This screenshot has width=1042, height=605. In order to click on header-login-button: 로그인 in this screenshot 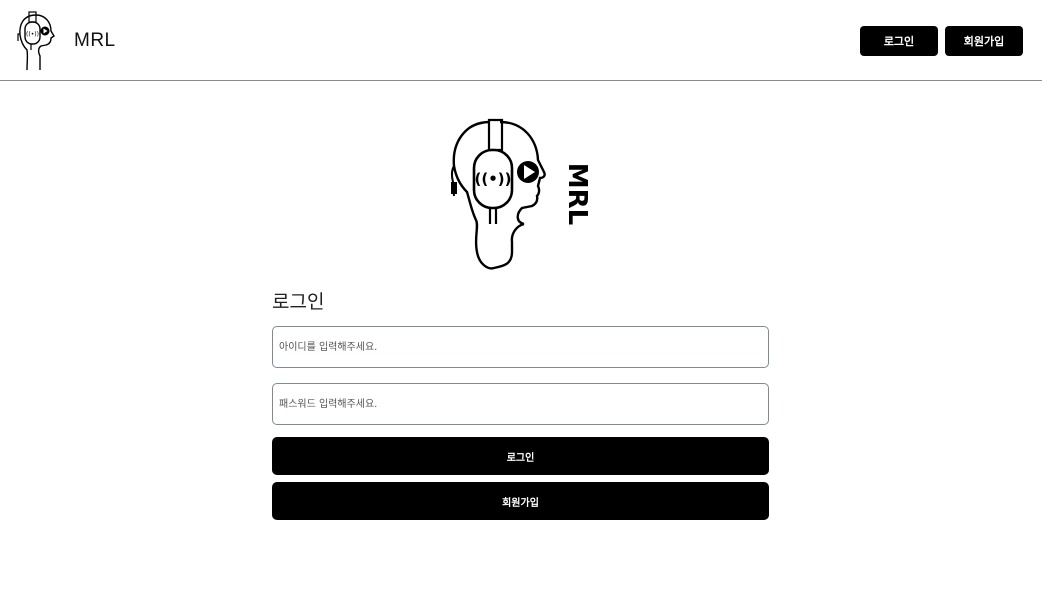, I will do `click(899, 41)`.